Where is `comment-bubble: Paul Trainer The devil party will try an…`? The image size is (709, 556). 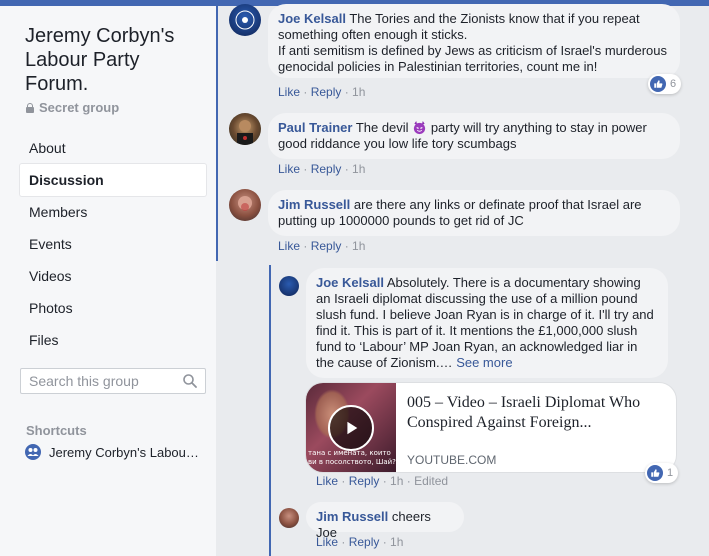 comment-bubble: Paul Trainer The devil party will try an… is located at coordinates (474, 136).